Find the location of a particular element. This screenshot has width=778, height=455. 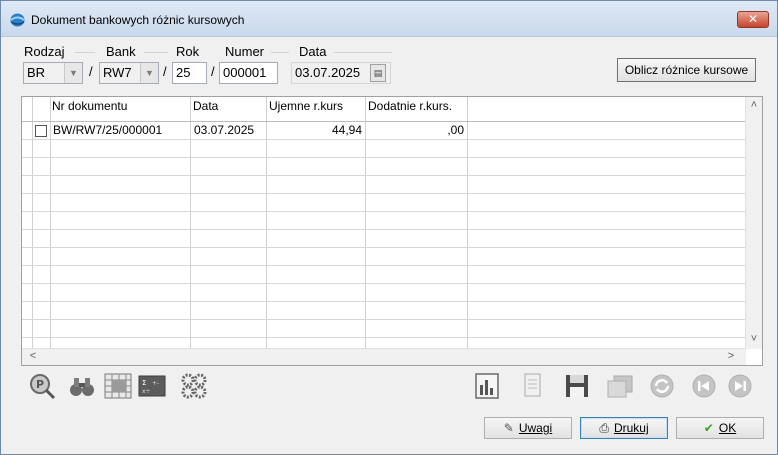

ok-button: ✔ OK is located at coordinates (720, 428).